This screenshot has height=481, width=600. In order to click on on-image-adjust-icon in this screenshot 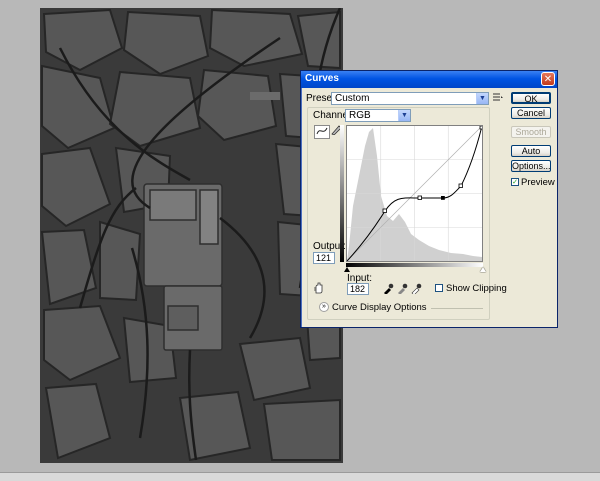, I will do `click(319, 288)`.